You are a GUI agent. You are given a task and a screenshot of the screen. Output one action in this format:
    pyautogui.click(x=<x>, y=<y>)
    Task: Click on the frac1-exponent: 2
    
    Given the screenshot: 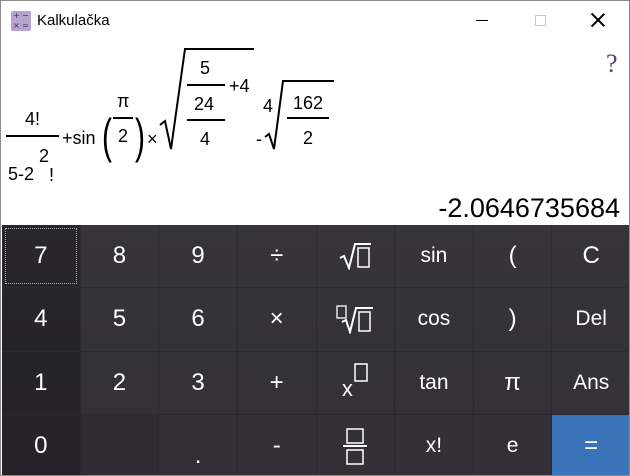 What is the action you would take?
    pyautogui.click(x=44, y=156)
    